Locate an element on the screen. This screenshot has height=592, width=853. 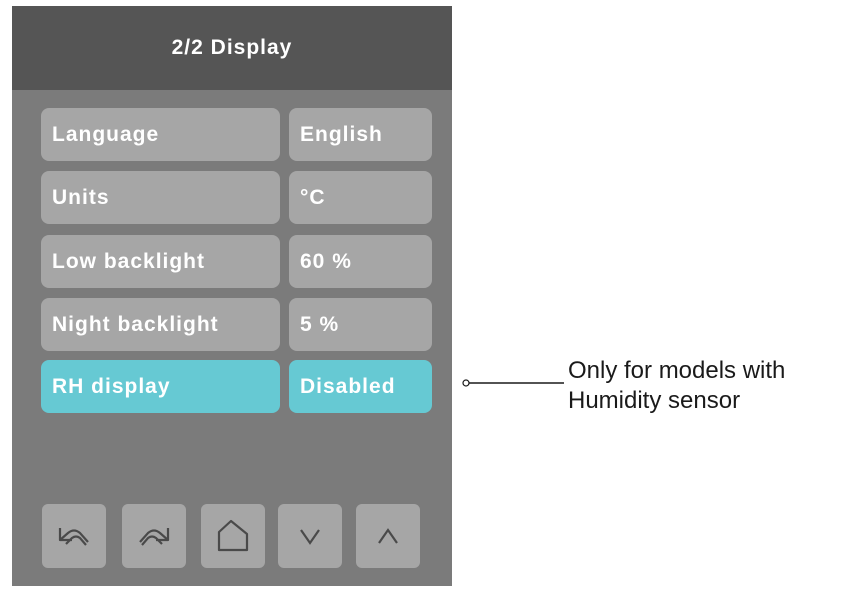
chevron-up-icon is located at coordinates (388, 536).